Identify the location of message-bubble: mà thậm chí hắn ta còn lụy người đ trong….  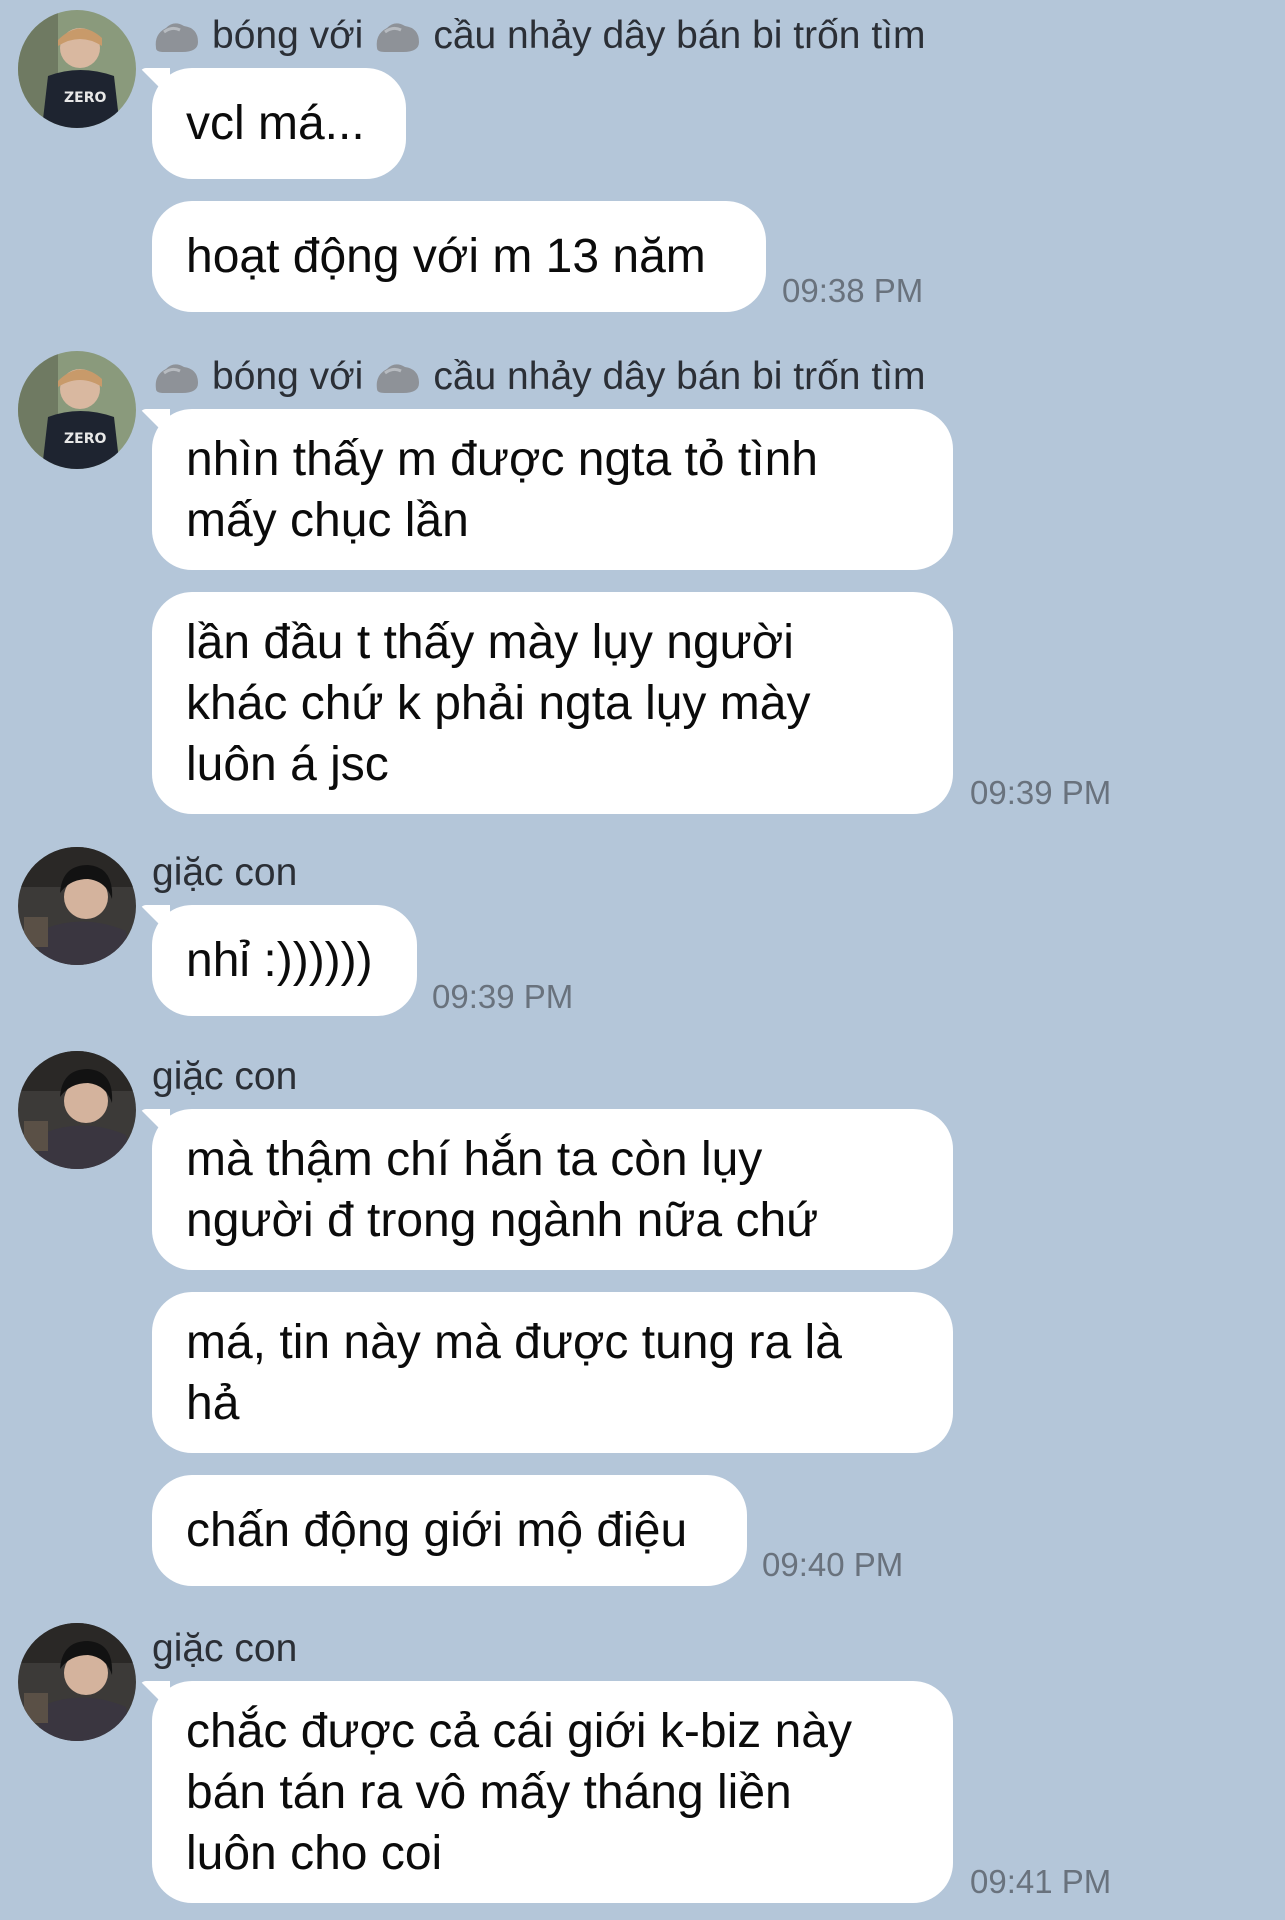
(552, 1189).